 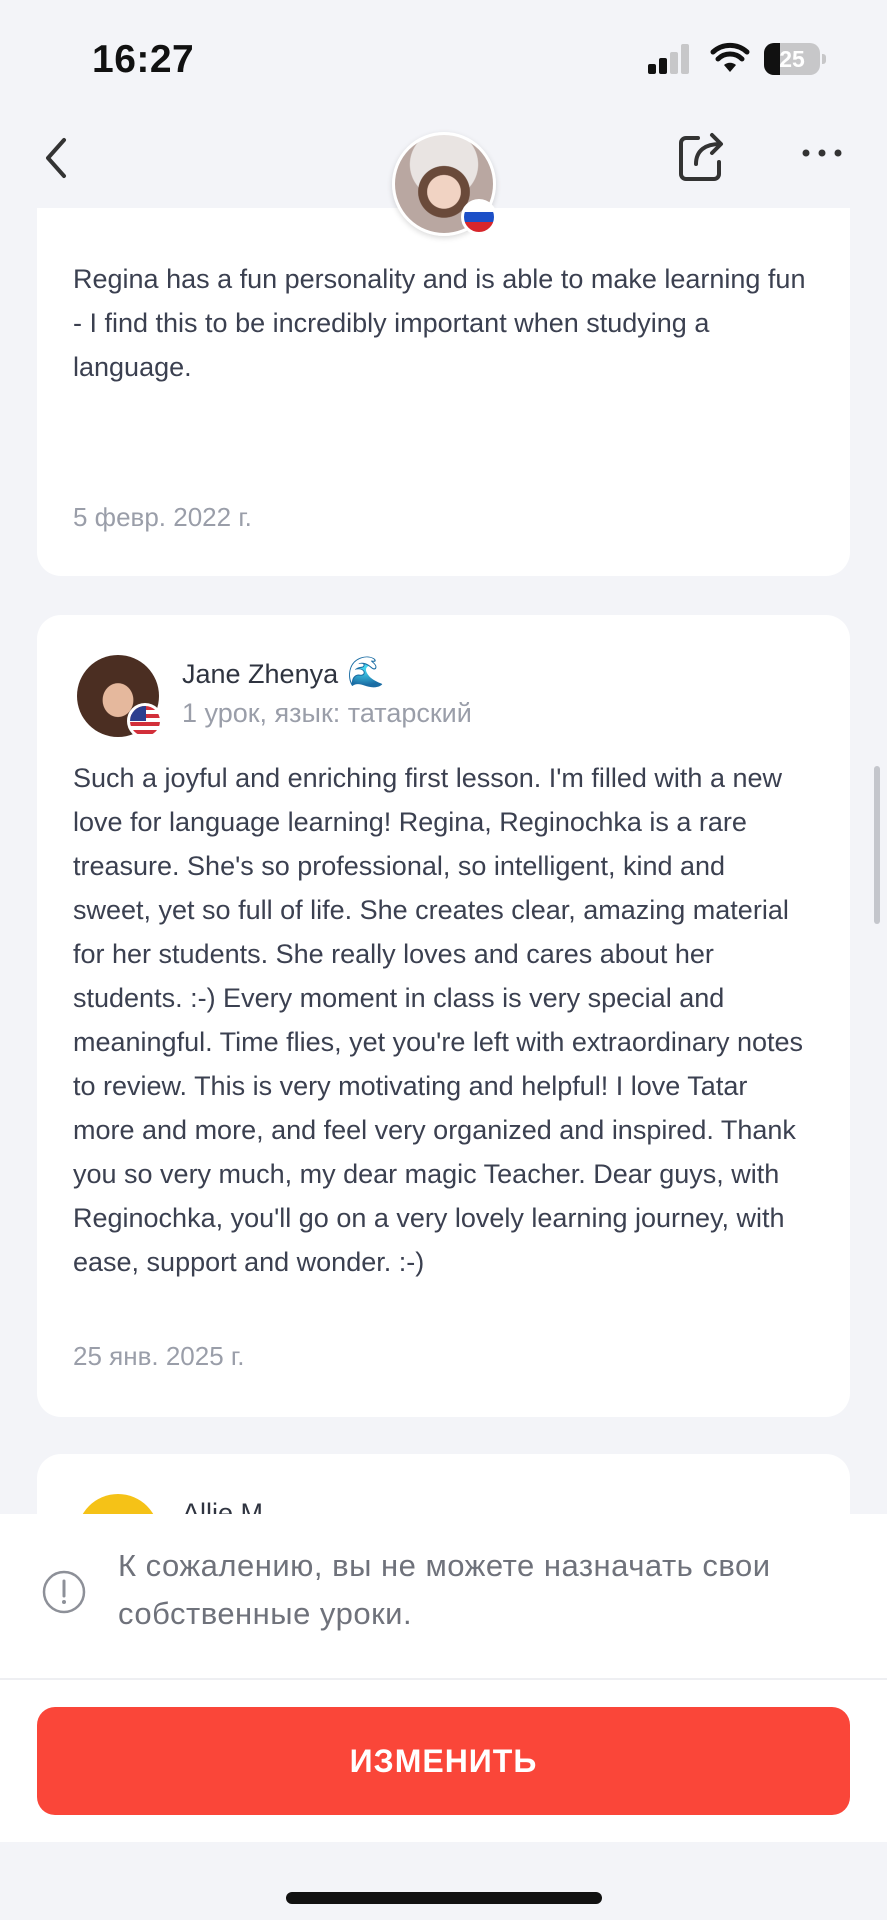 I want to click on wave-emoji-icon: 🌊, so click(x=366, y=672).